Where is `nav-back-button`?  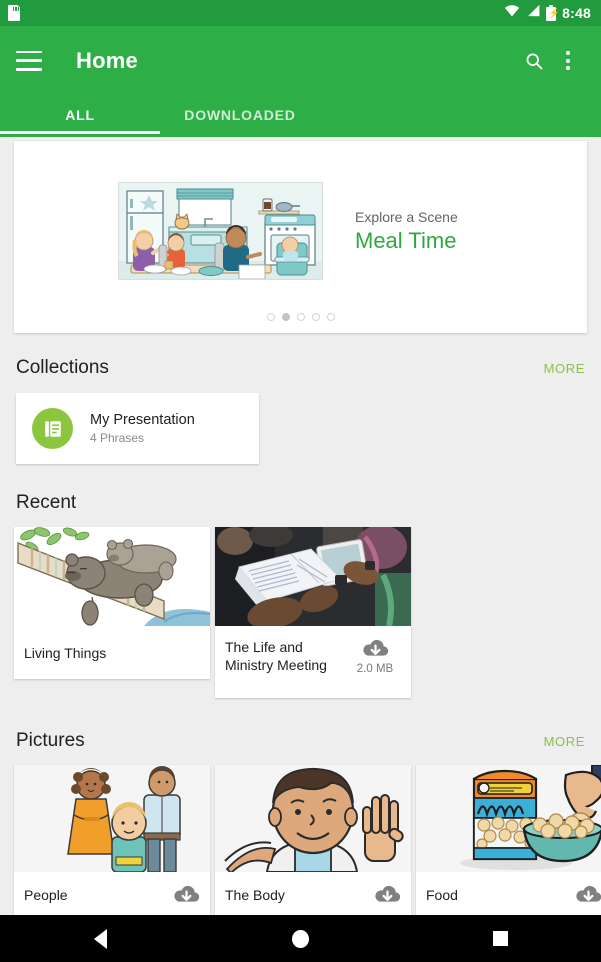
nav-back-button is located at coordinates (100, 938).